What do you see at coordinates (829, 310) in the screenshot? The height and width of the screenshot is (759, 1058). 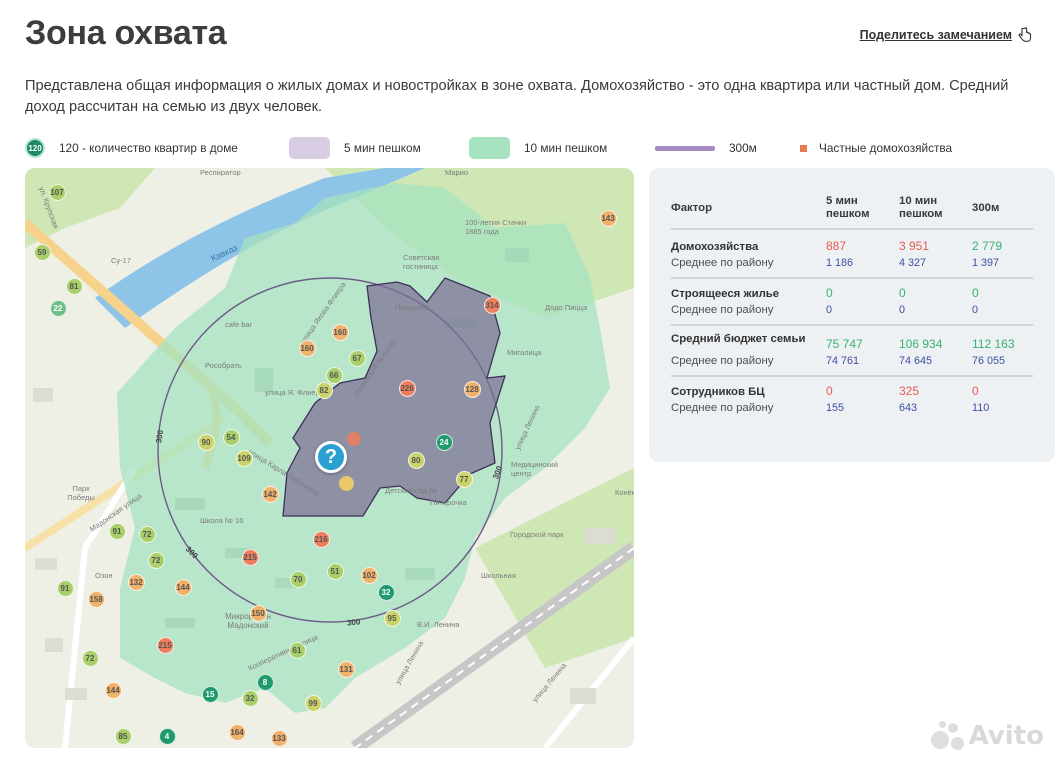 I see `avg-walk5: 0` at bounding box center [829, 310].